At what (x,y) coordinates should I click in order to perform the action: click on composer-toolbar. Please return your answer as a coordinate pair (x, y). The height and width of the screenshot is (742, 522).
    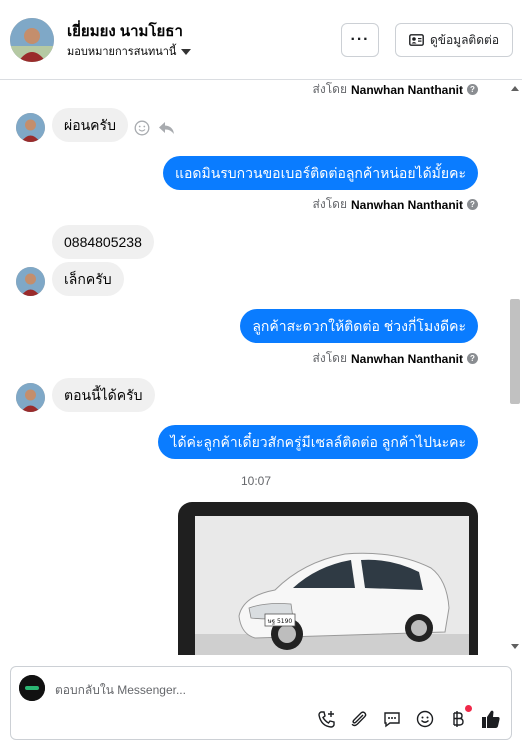
    Looking at the image, I should click on (408, 717).